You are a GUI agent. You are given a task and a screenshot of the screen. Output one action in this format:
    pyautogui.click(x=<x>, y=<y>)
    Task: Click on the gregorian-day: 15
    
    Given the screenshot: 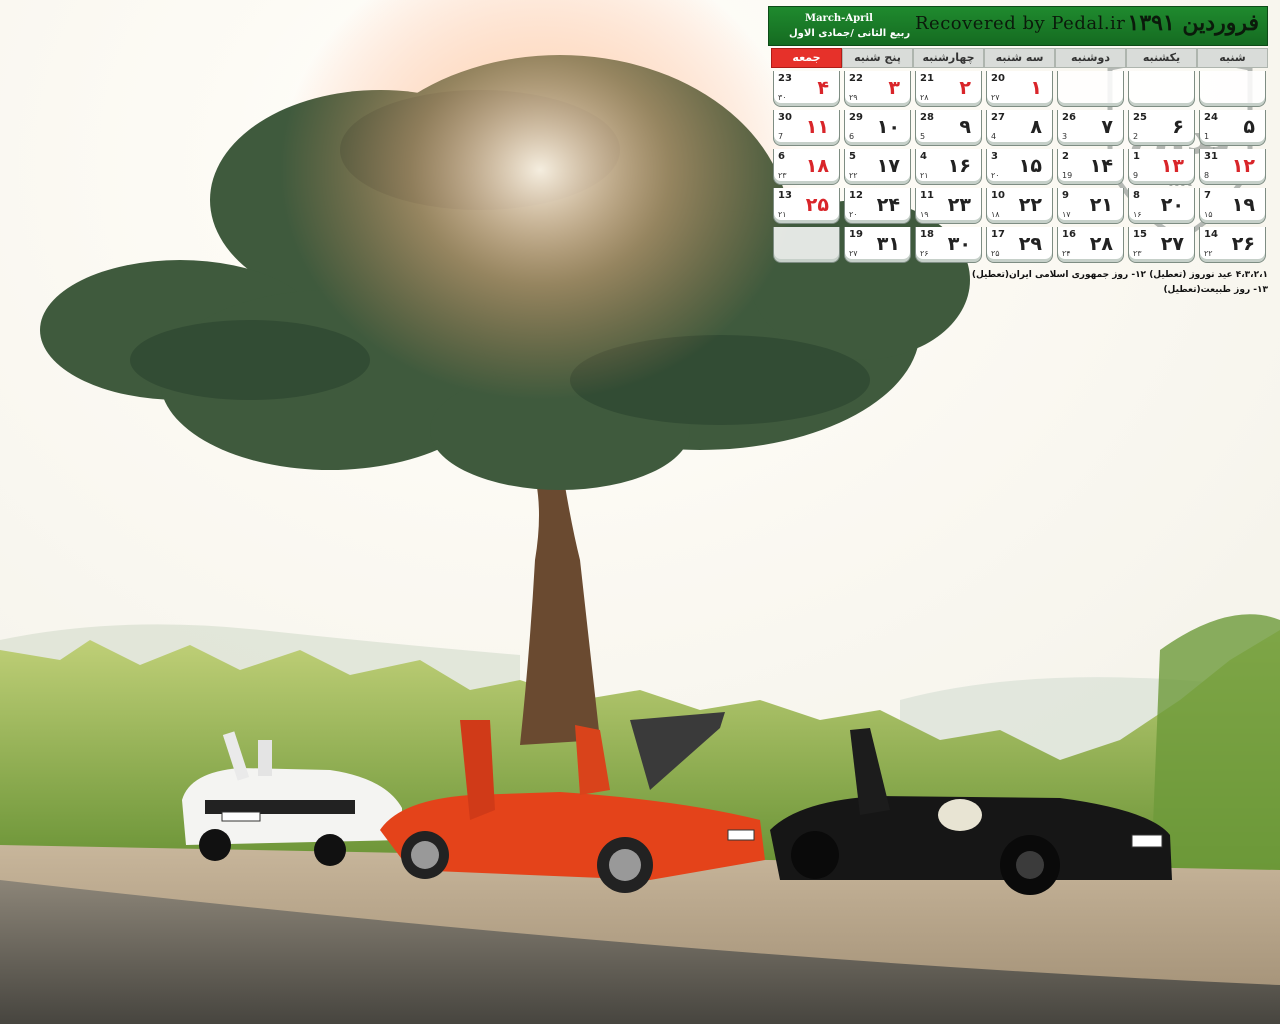 What is the action you would take?
    pyautogui.click(x=1140, y=234)
    